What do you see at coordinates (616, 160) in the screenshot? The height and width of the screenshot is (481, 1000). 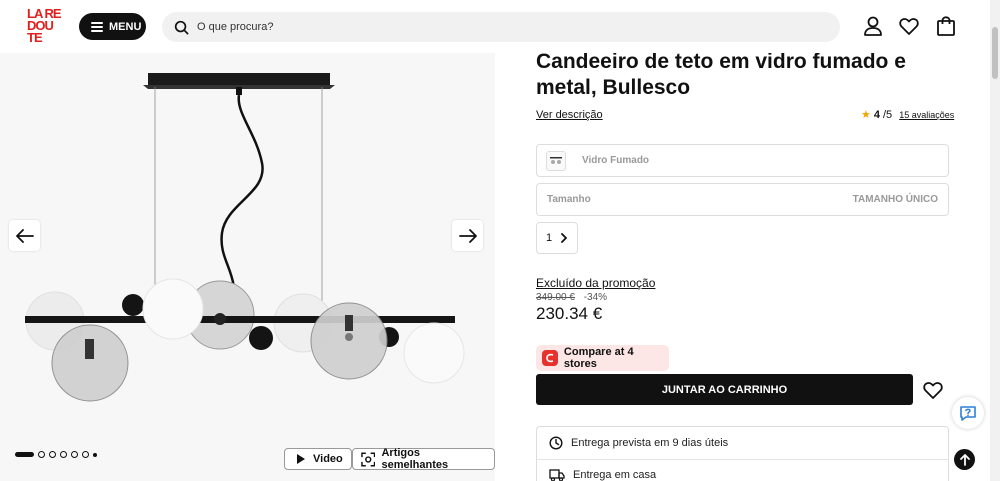 I see `variant-label: Vidro Fumado` at bounding box center [616, 160].